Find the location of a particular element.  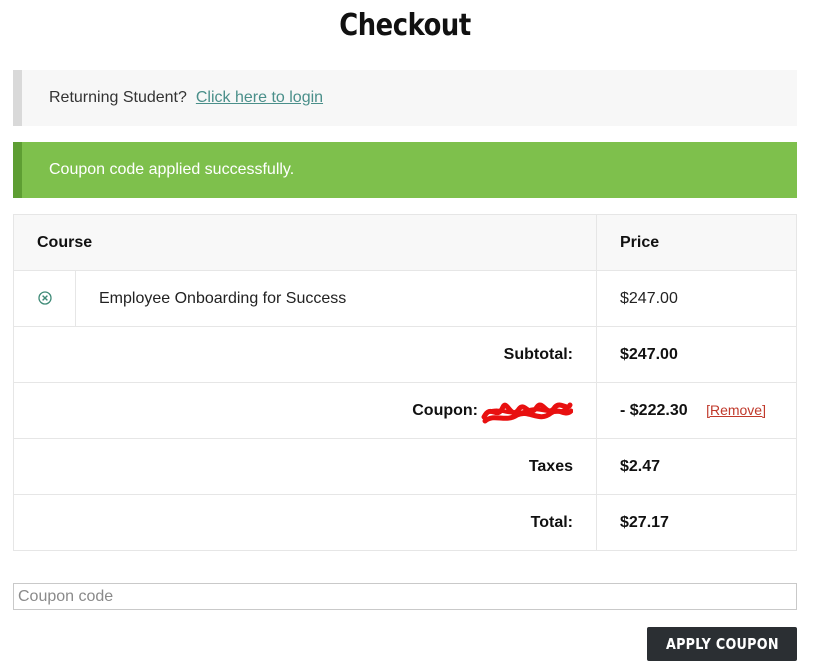

table-row: Employee Onboarding for Success $247.00 is located at coordinates (405, 298).